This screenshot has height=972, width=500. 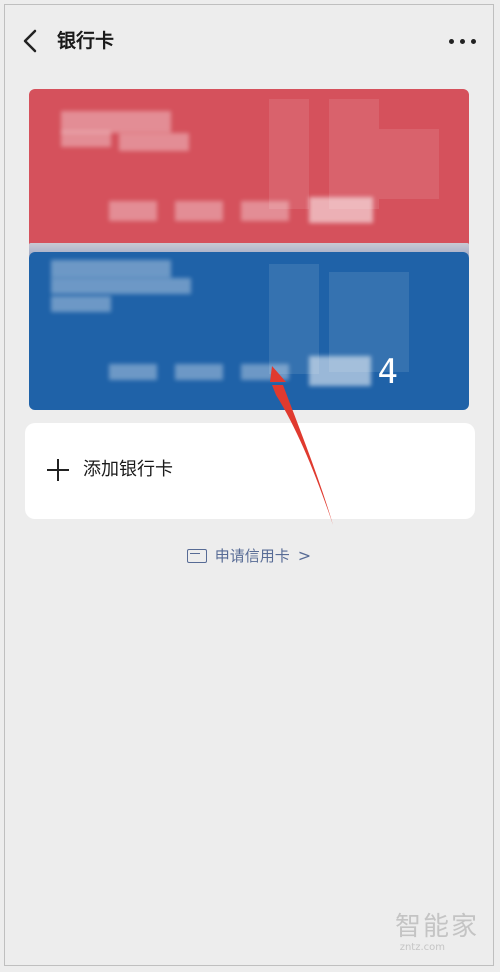 I want to click on bank-card-blue: 4, so click(x=249, y=331).